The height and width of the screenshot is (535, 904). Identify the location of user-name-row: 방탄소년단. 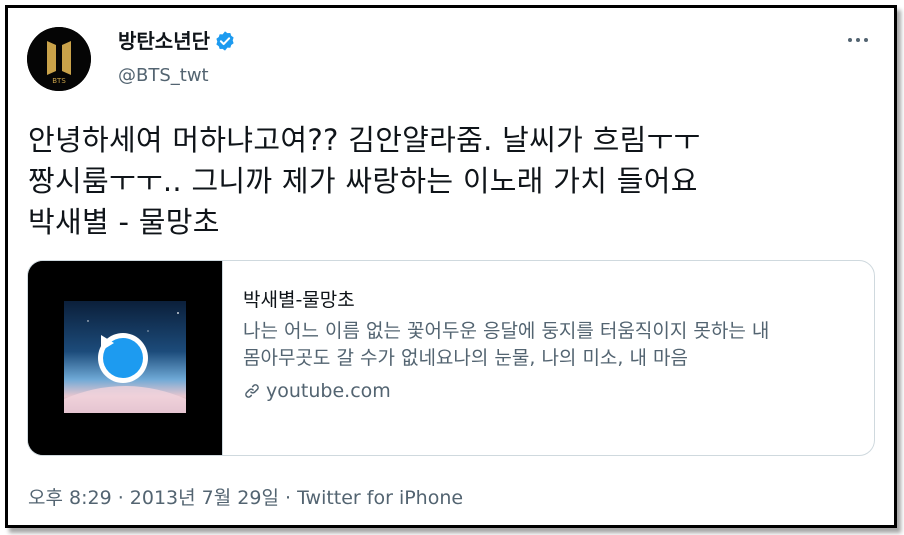
(177, 41).